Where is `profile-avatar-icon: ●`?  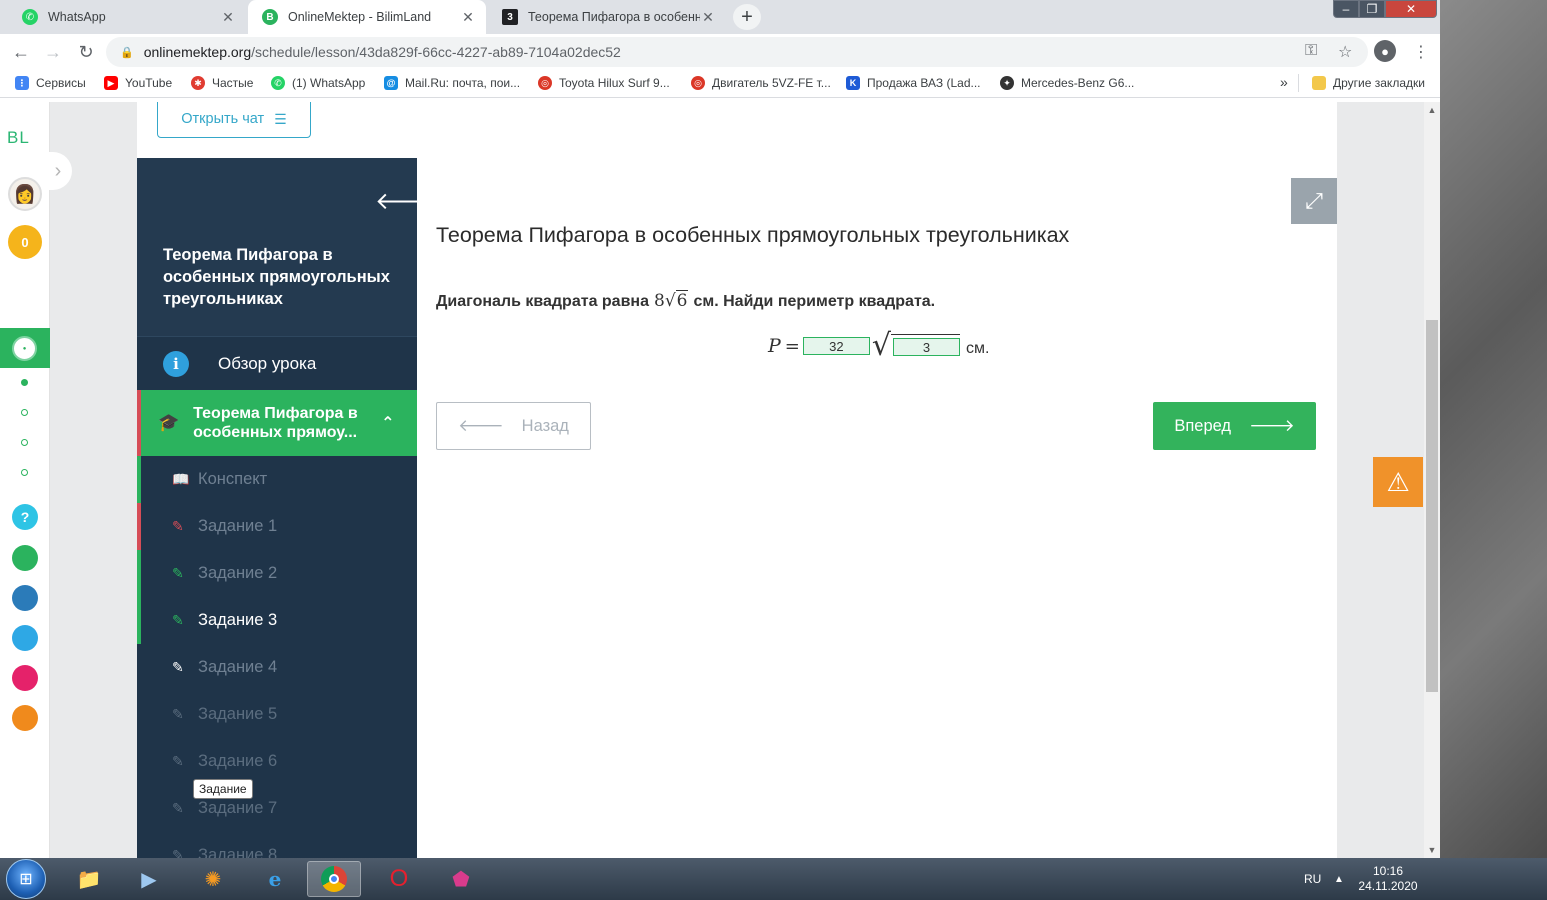
profile-avatar-icon: ● is located at coordinates (1385, 51).